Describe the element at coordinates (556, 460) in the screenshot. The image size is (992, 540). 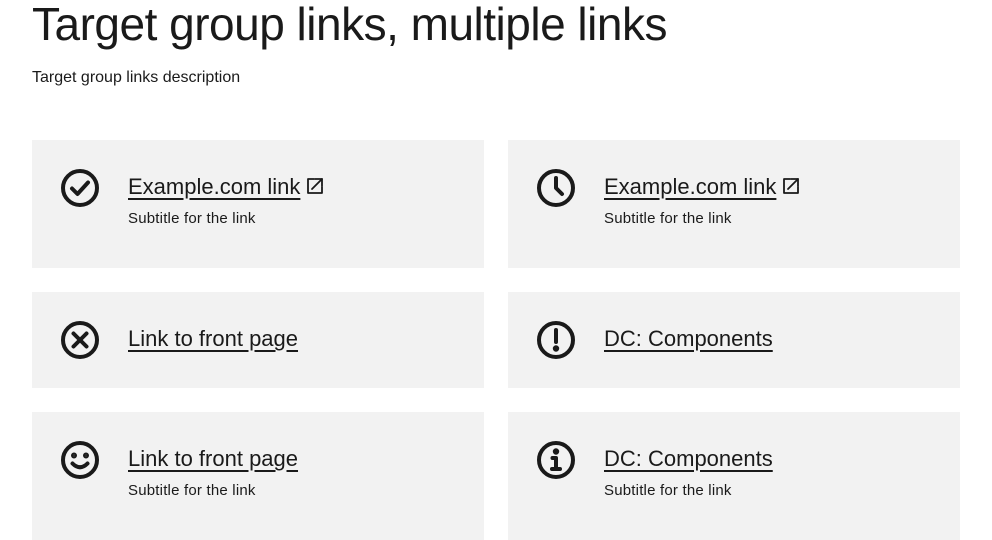
I see `info-circle-icon` at that location.